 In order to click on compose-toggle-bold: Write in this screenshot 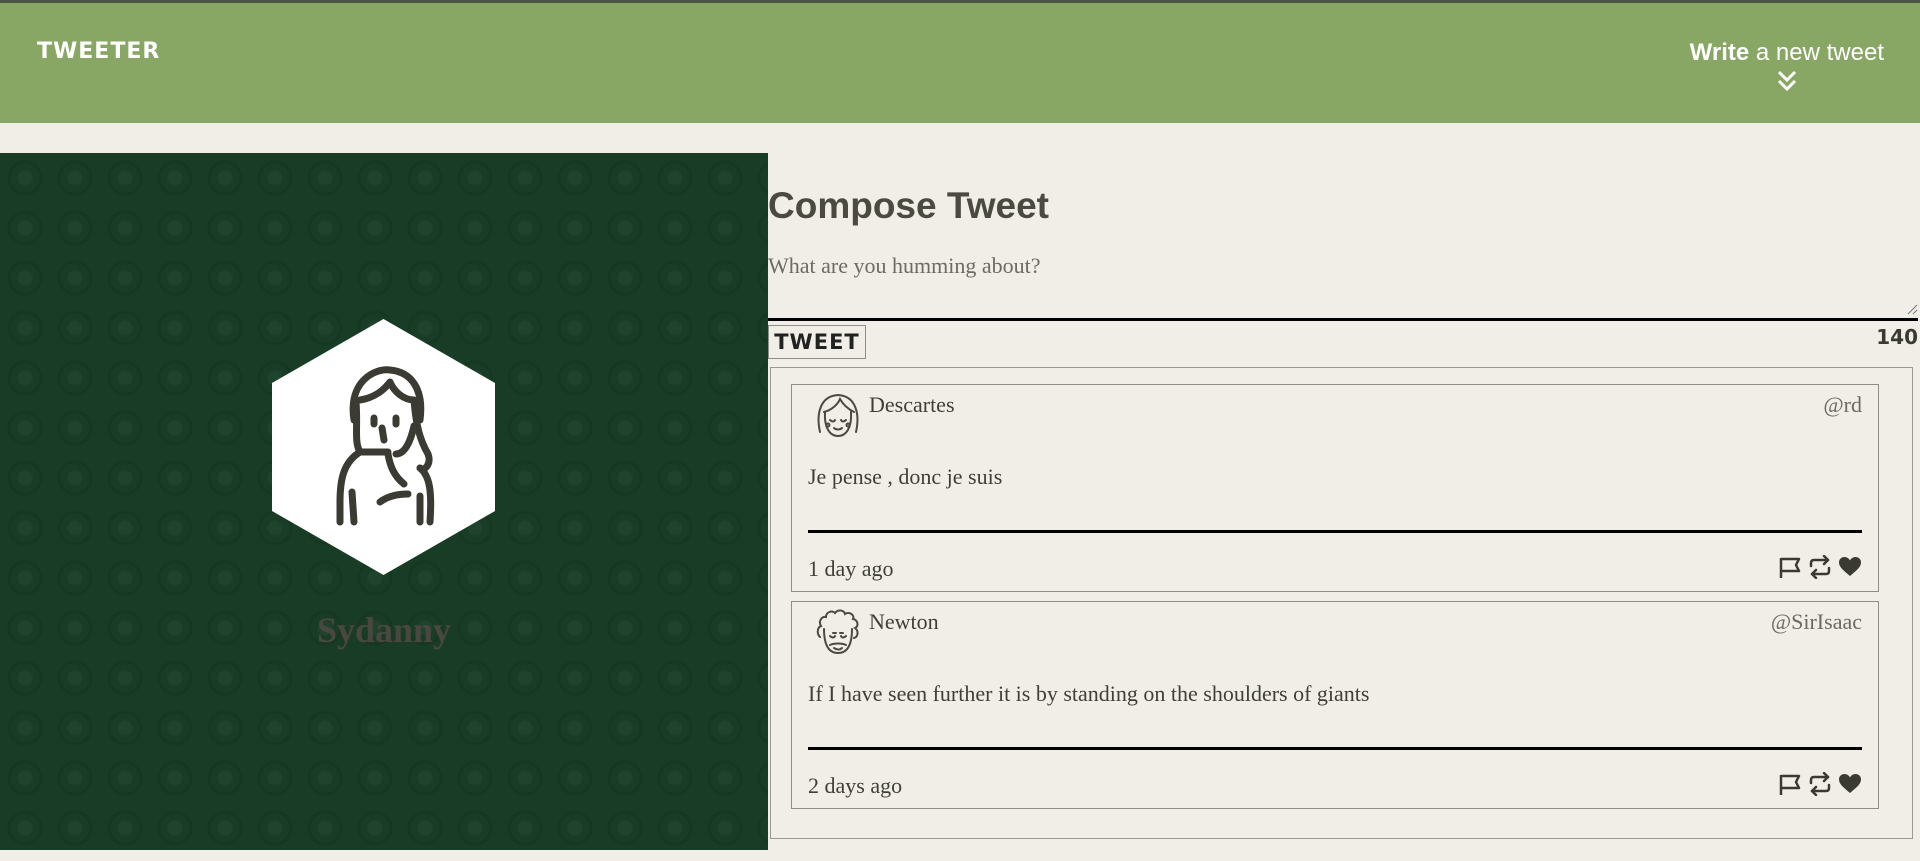, I will do `click(1719, 52)`.